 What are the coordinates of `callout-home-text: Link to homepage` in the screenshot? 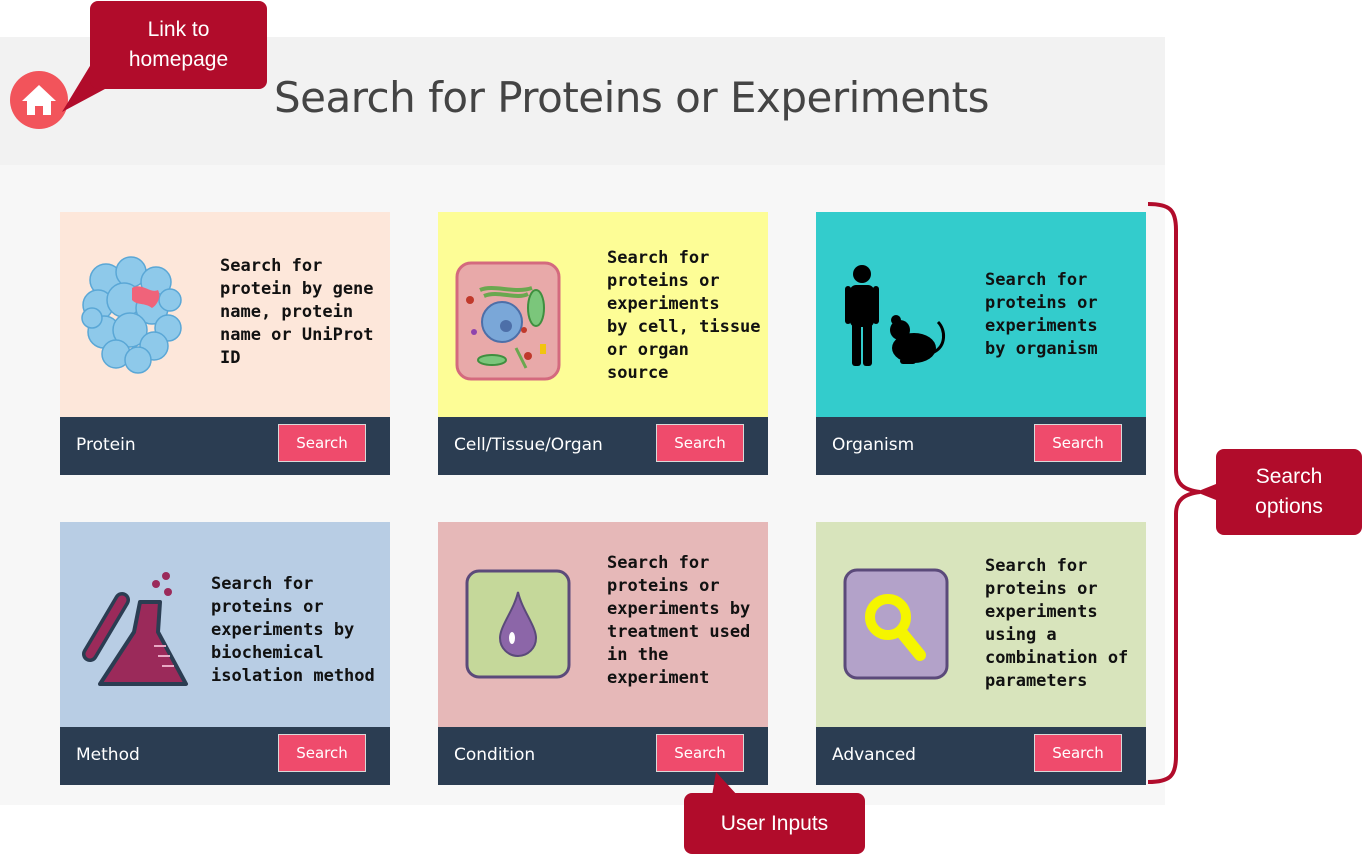 It's located at (178, 44).